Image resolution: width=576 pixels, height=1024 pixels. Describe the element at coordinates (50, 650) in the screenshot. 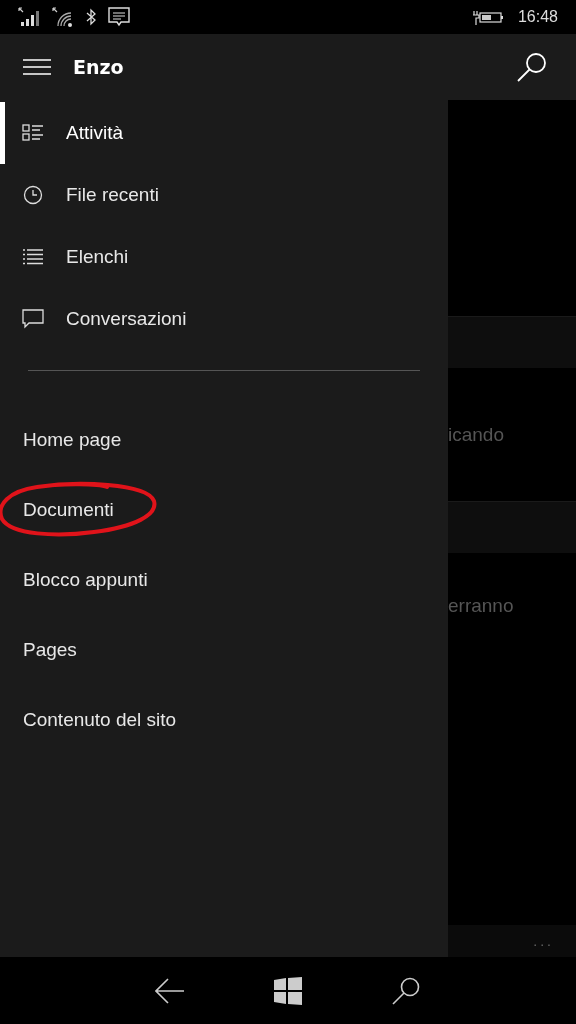

I see `site-link: Pages` at that location.